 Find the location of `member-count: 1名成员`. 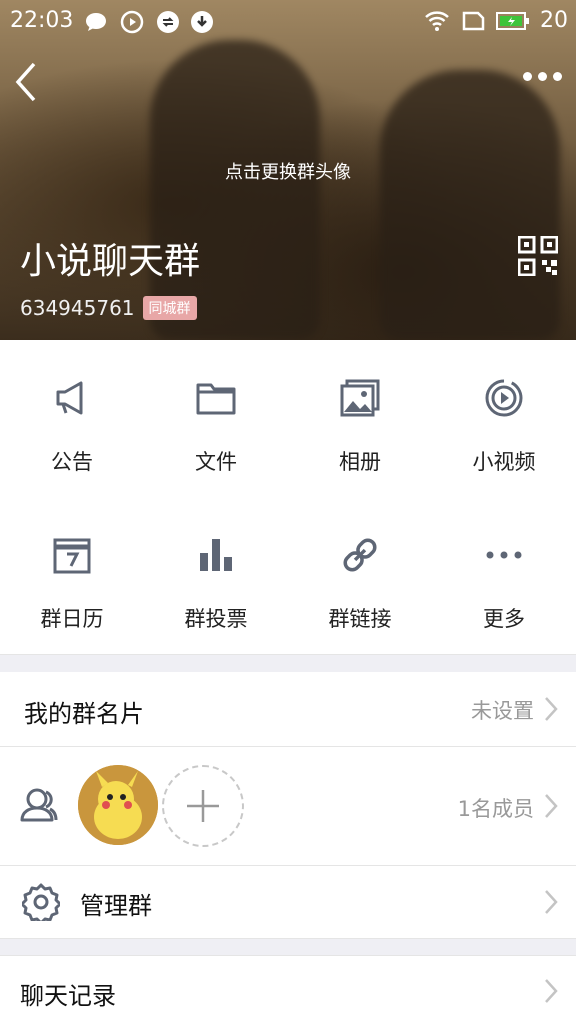

member-count: 1名成员 is located at coordinates (495, 809).